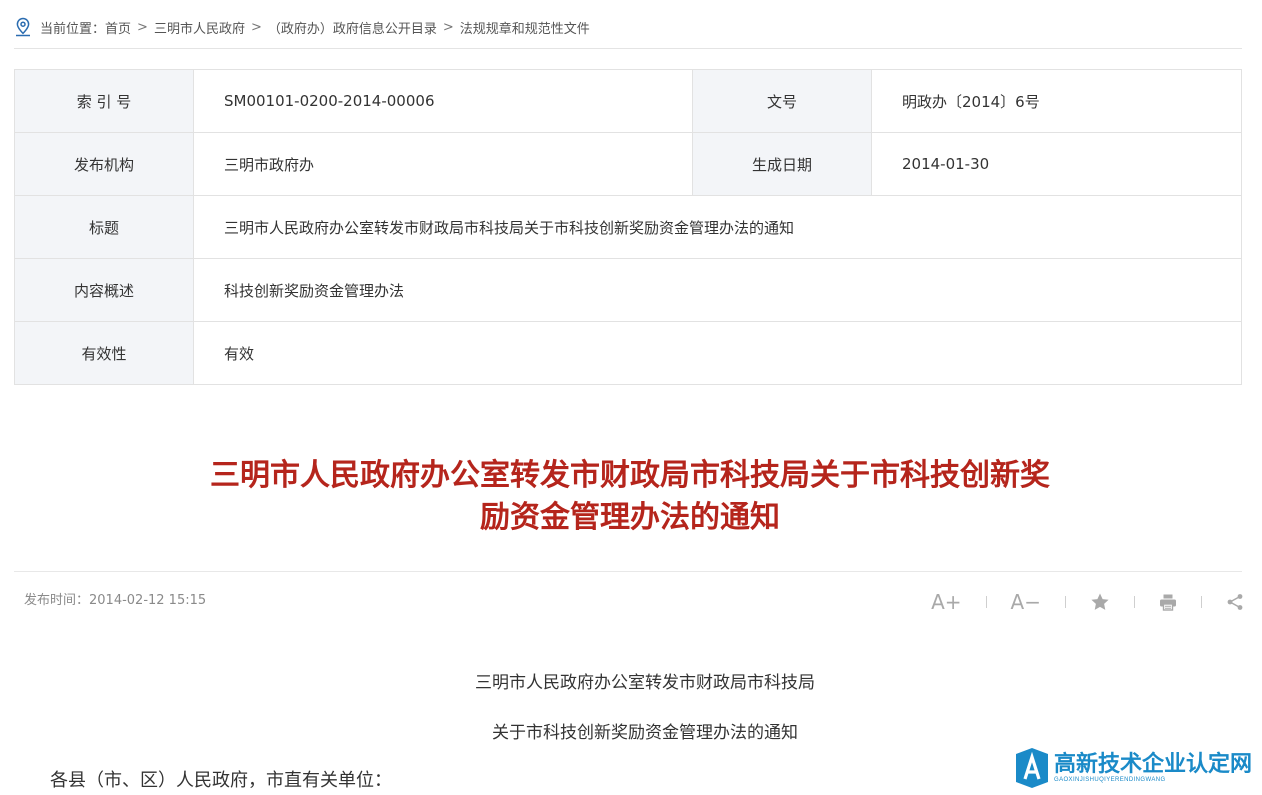 Image resolution: width=1262 pixels, height=795 pixels. What do you see at coordinates (1032, 768) in the screenshot?
I see `watermark-logo-icon` at bounding box center [1032, 768].